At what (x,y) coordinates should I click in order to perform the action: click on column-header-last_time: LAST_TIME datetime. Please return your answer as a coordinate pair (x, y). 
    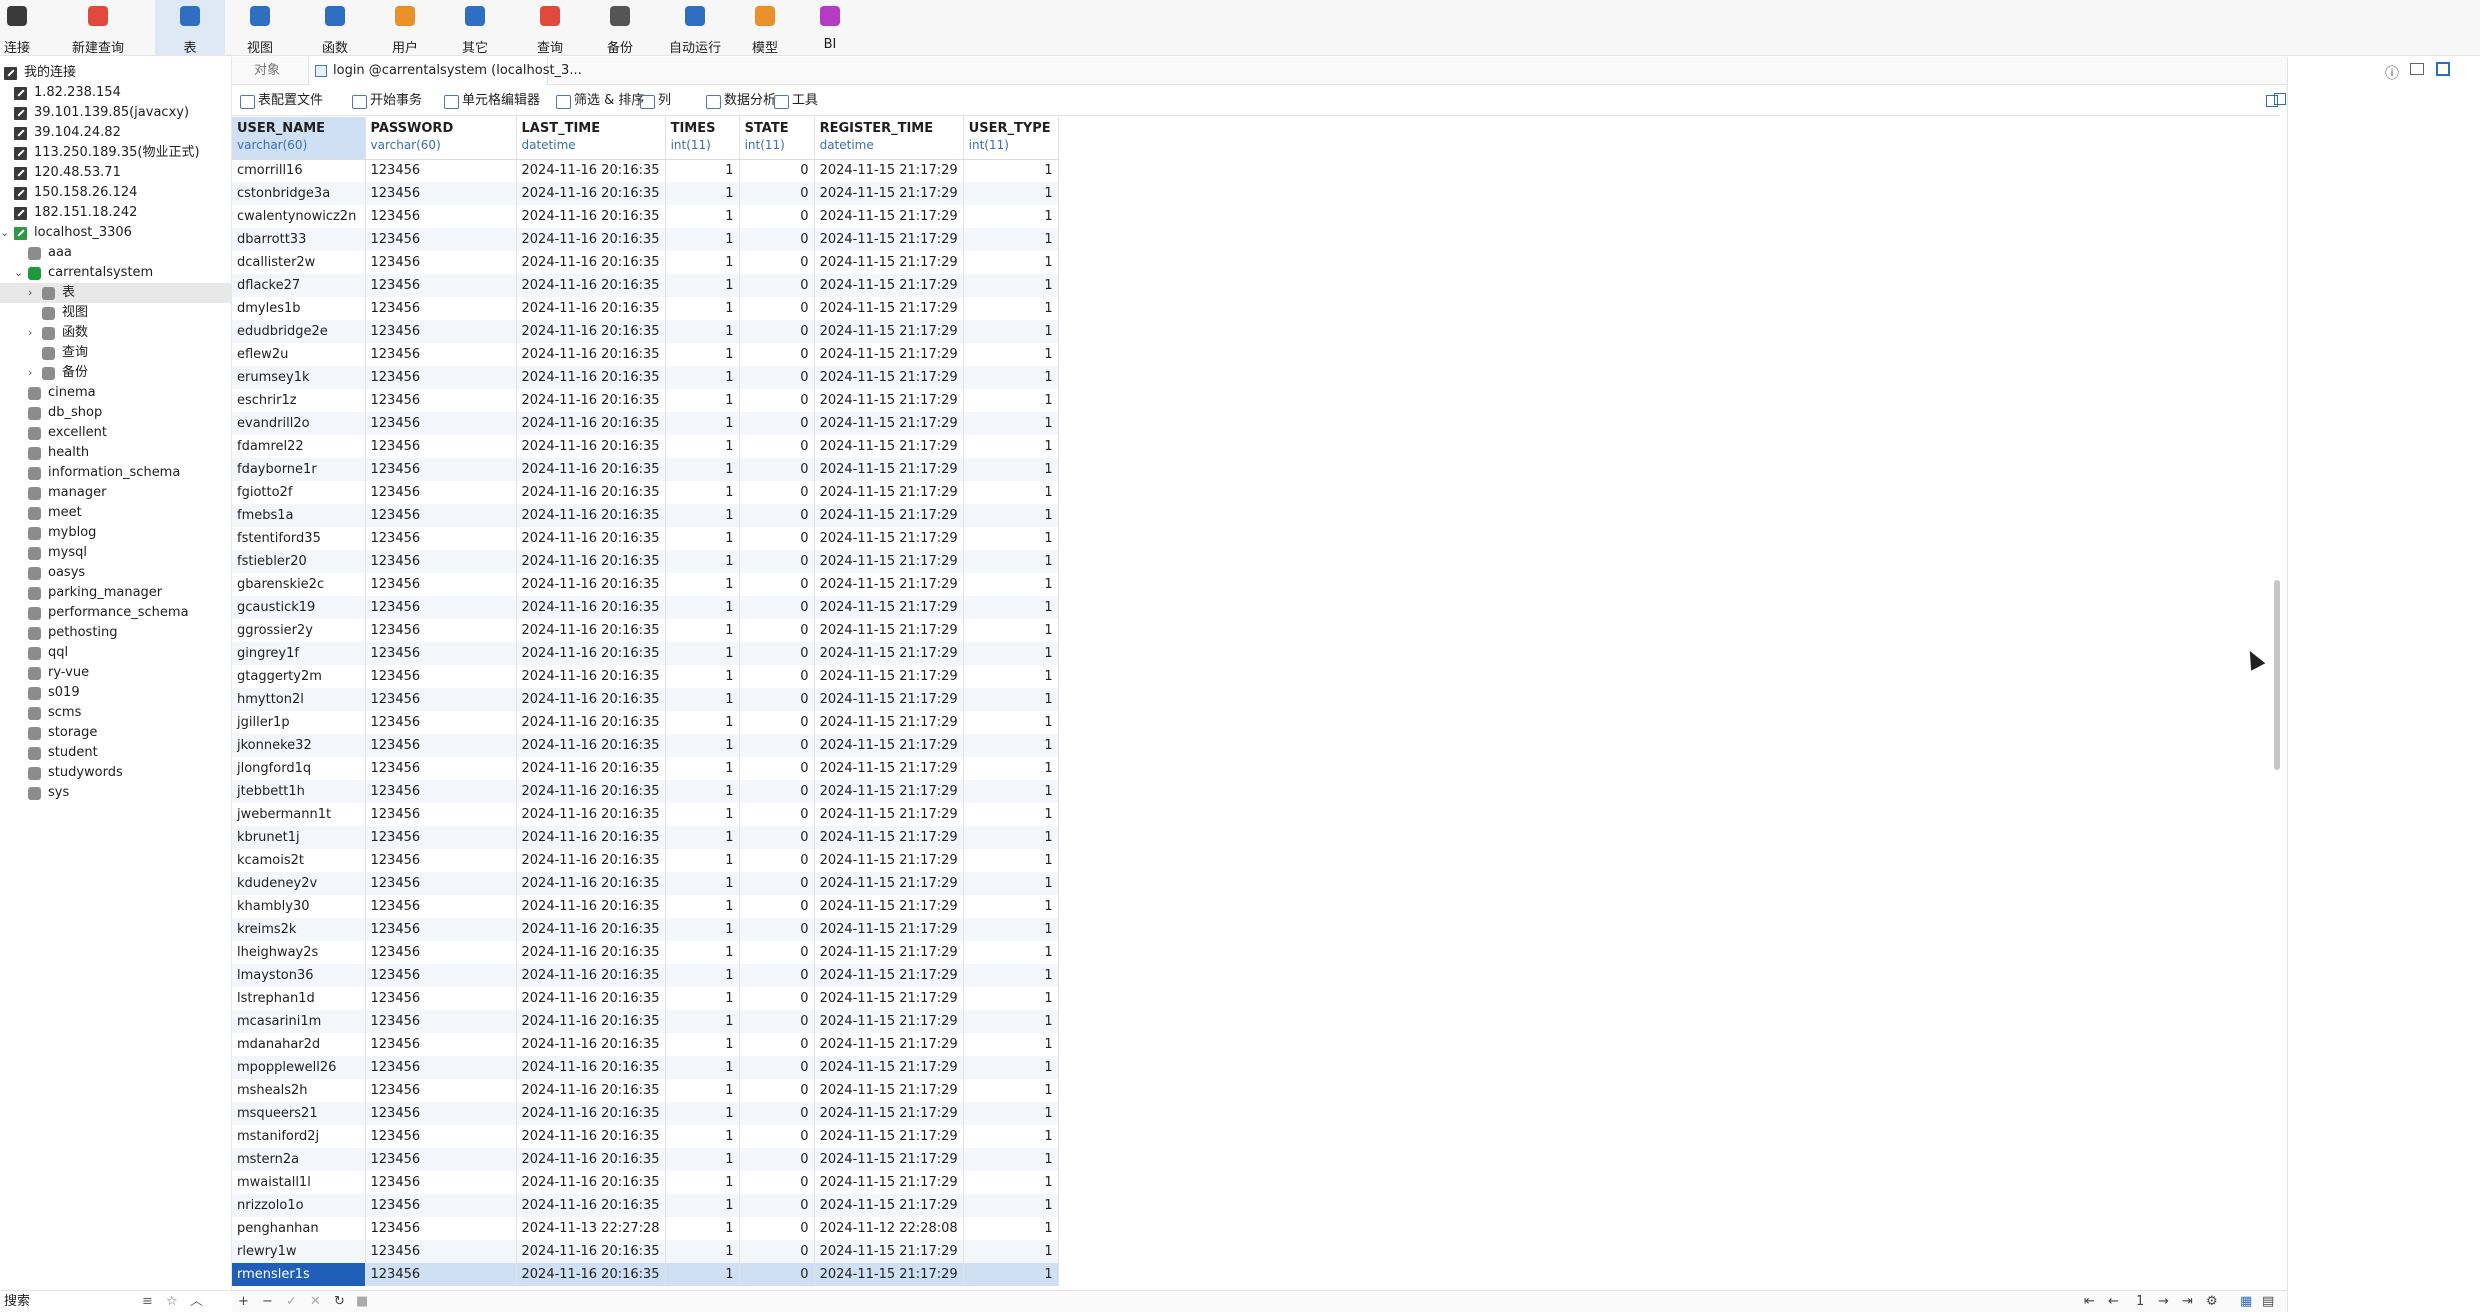
    Looking at the image, I should click on (591, 138).